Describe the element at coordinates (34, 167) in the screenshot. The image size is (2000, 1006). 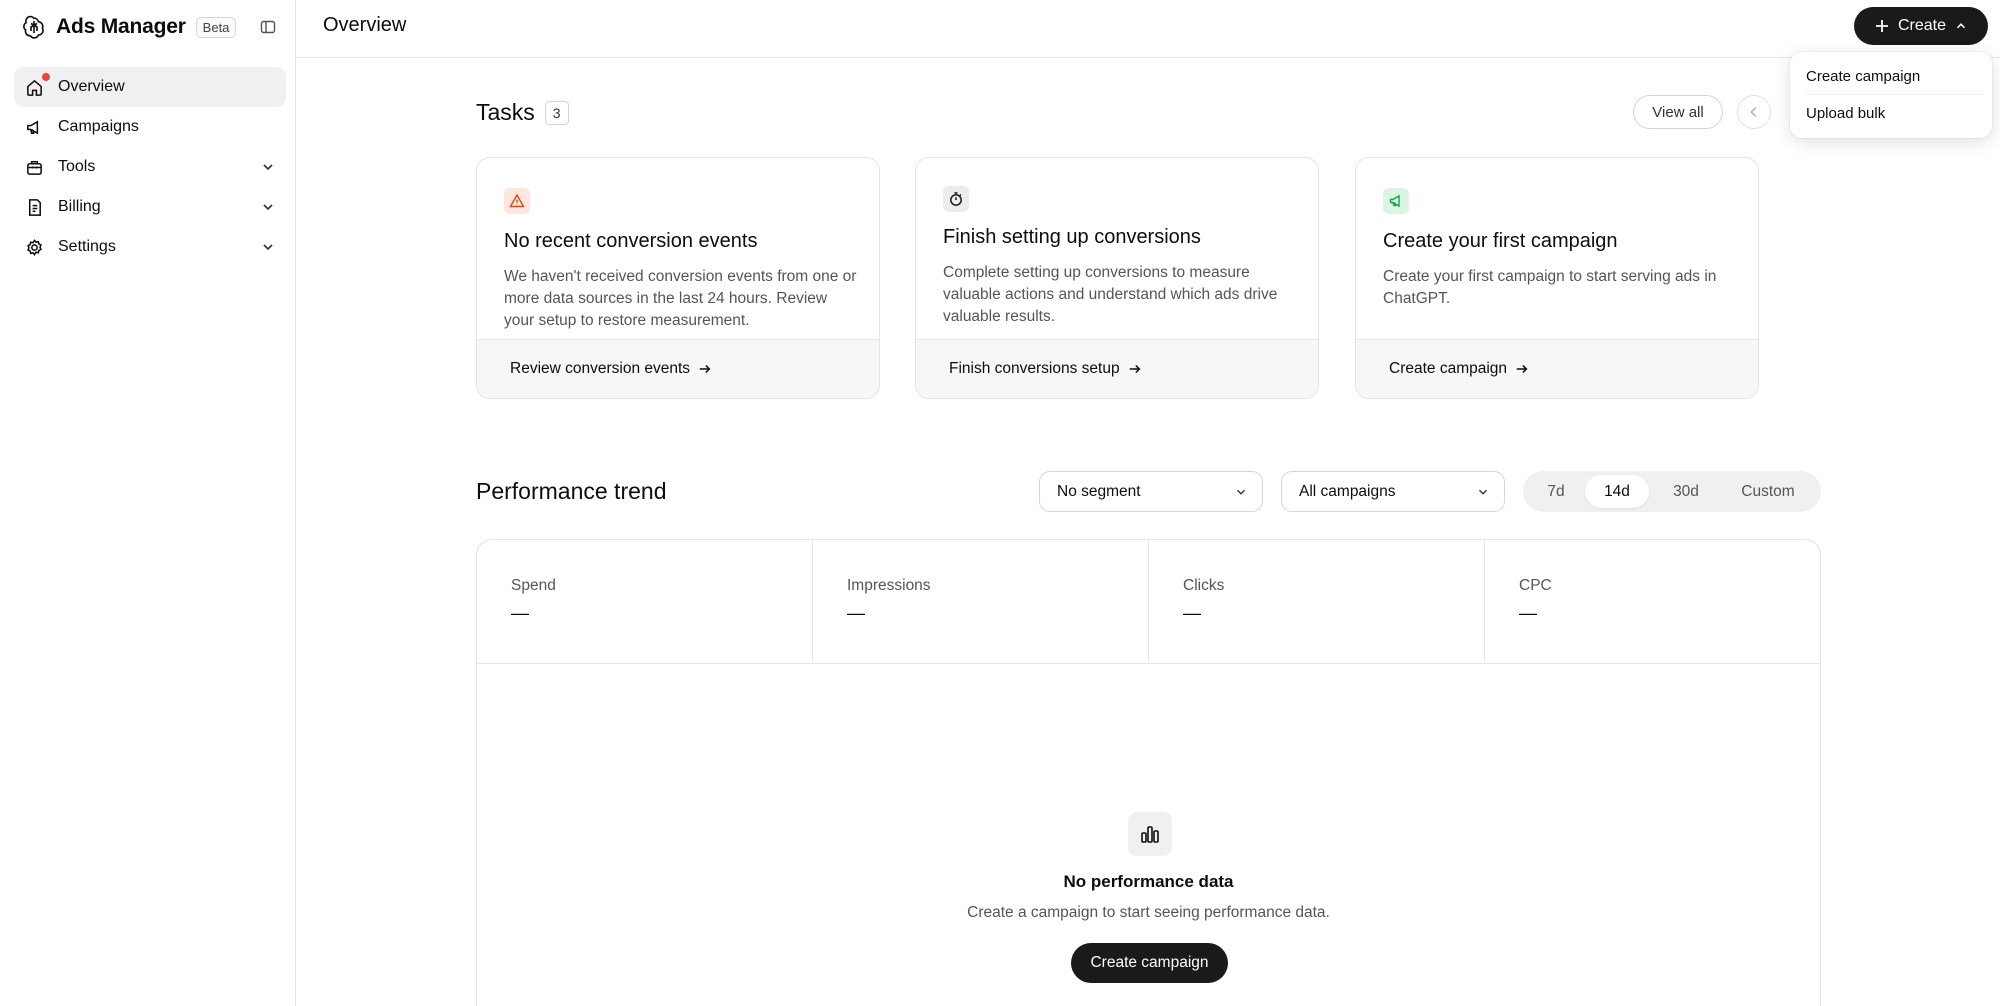
I see `toolbox-icon` at that location.